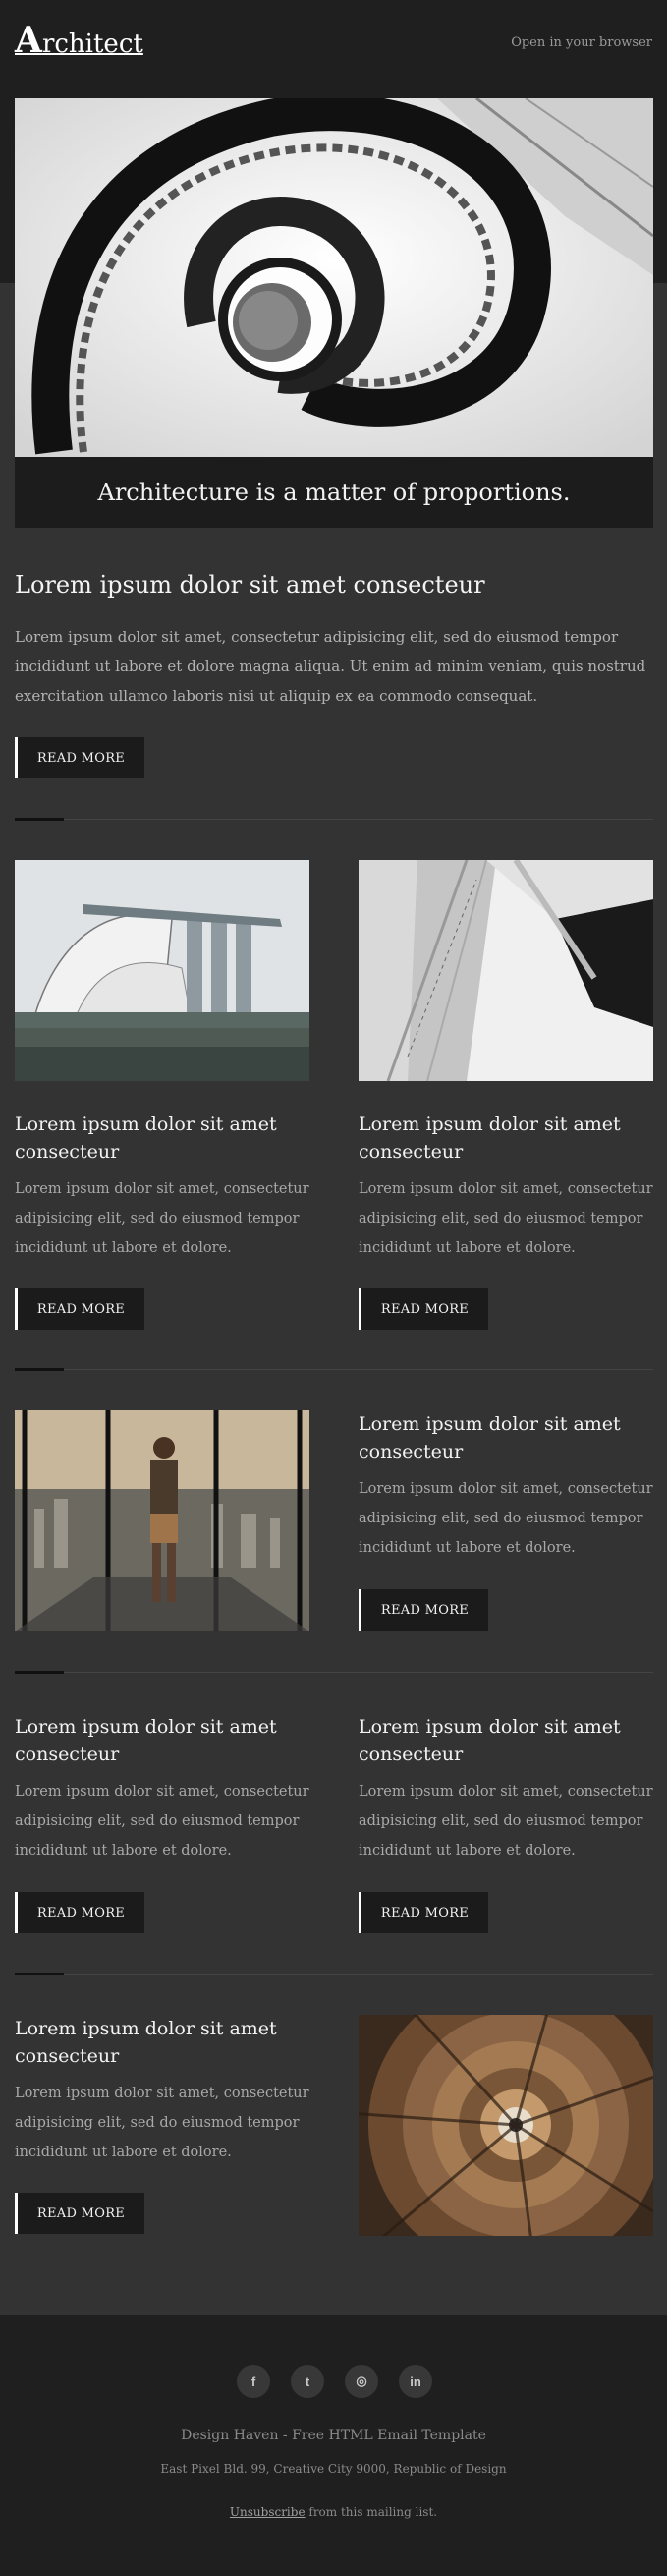 The height and width of the screenshot is (2576, 667). Describe the element at coordinates (506, 971) in the screenshot. I see `escalator-image` at that location.